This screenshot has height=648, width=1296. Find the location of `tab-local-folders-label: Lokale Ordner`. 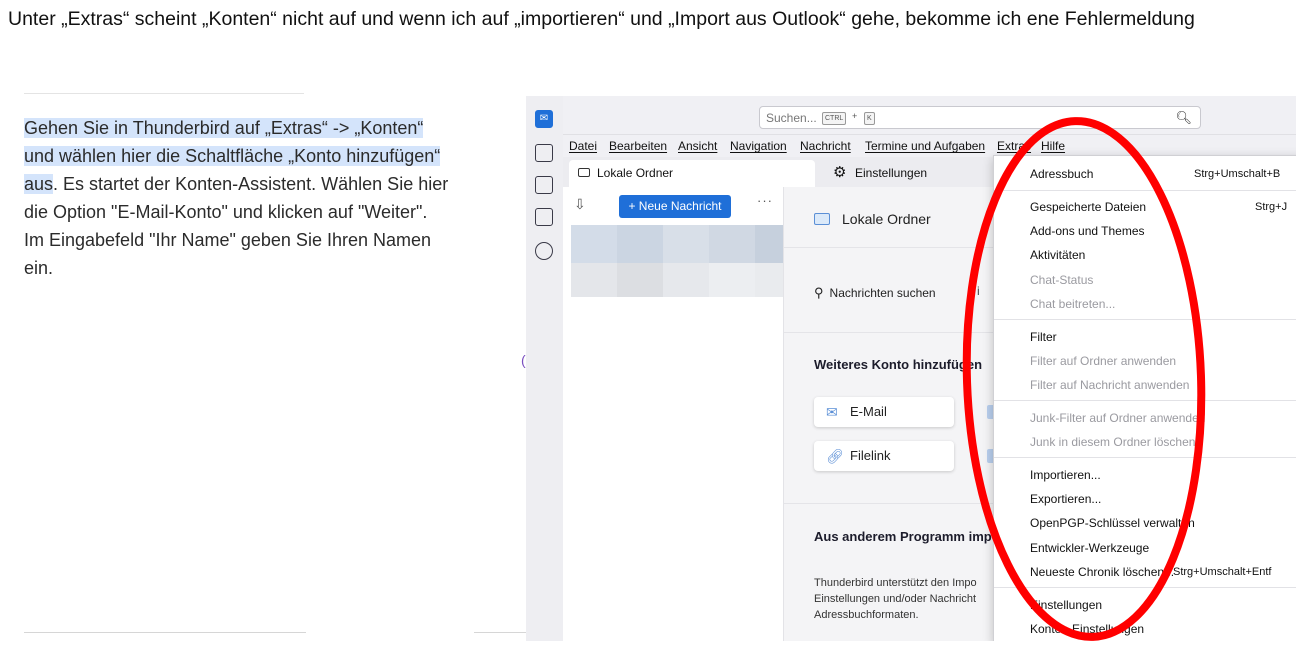

tab-local-folders-label: Lokale Ordner is located at coordinates (635, 173).